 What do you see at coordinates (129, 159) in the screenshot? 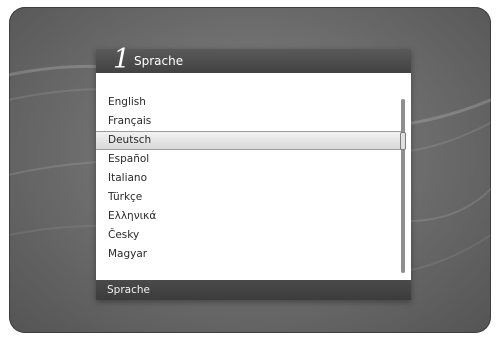
I see `language-label: Español` at bounding box center [129, 159].